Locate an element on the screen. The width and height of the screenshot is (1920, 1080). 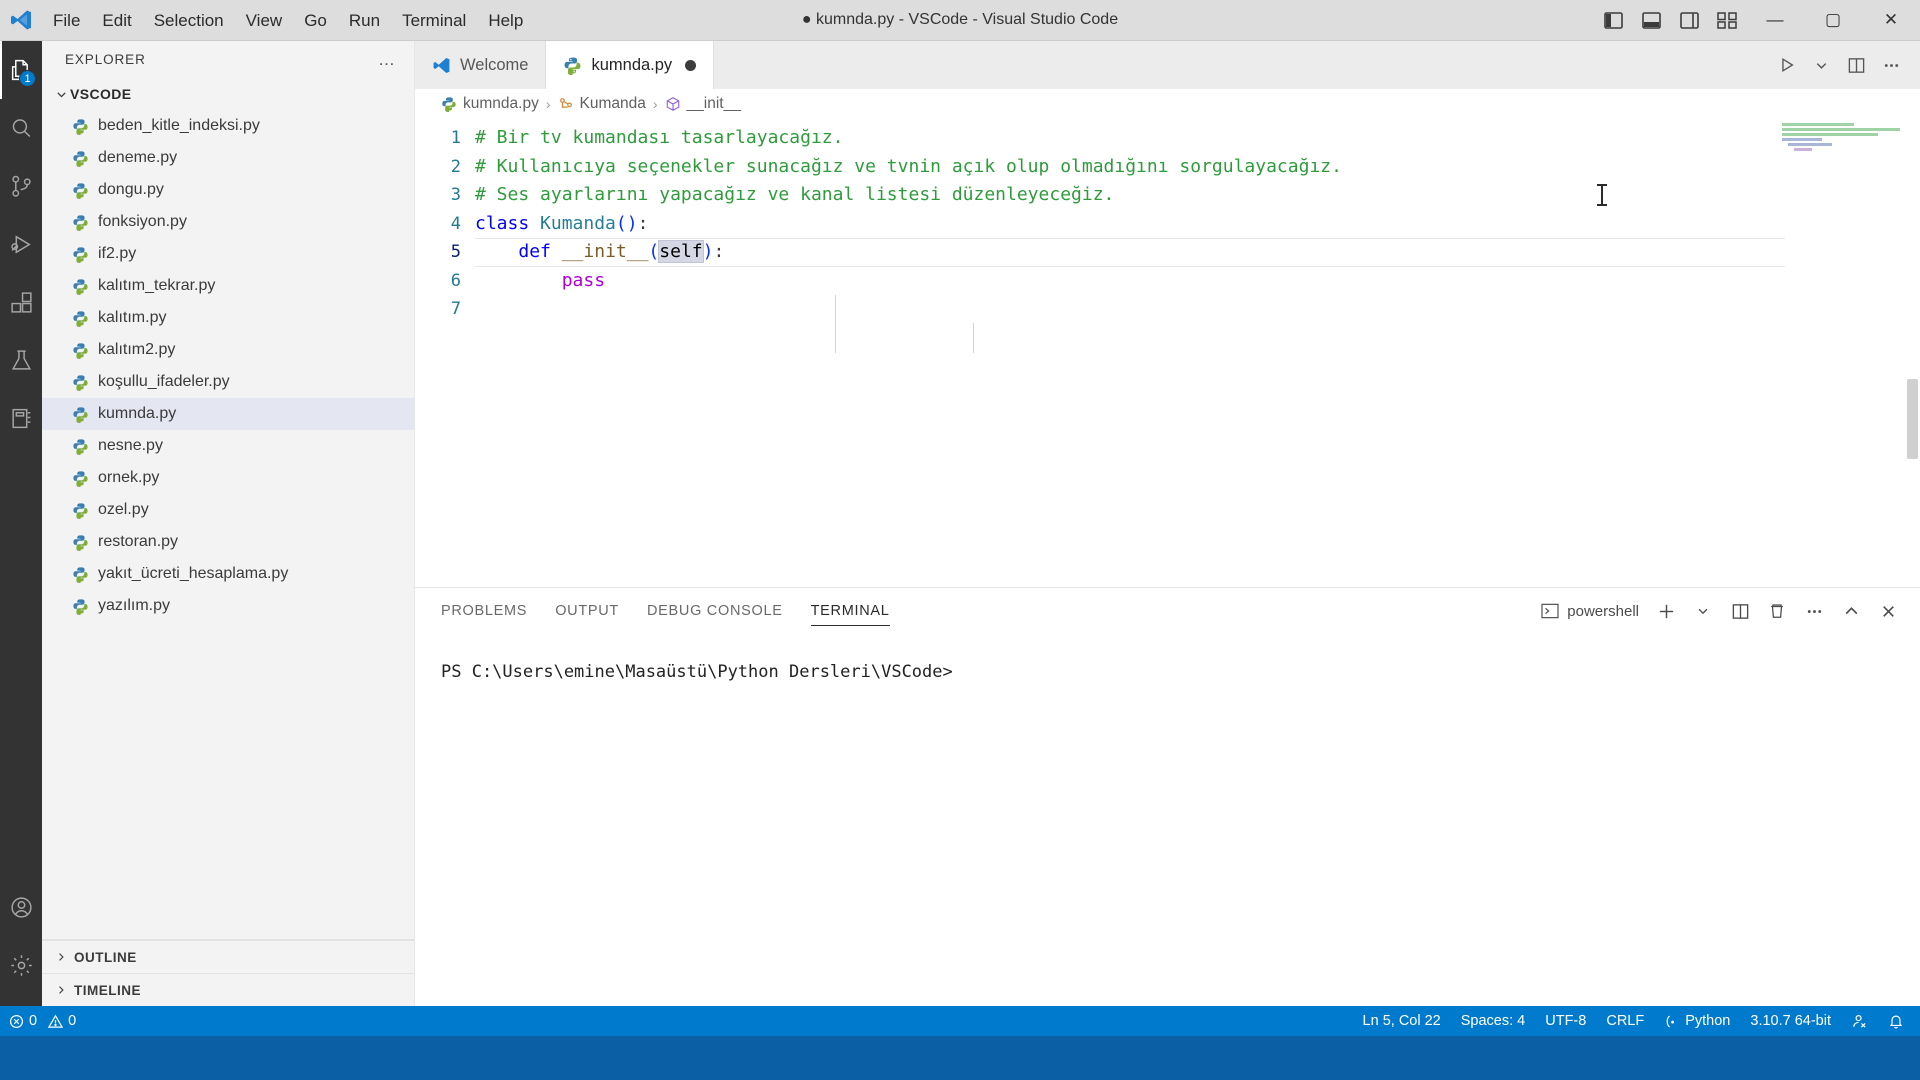
file-list-item: beden_kitle_indeksi.py is located at coordinates (228, 126).